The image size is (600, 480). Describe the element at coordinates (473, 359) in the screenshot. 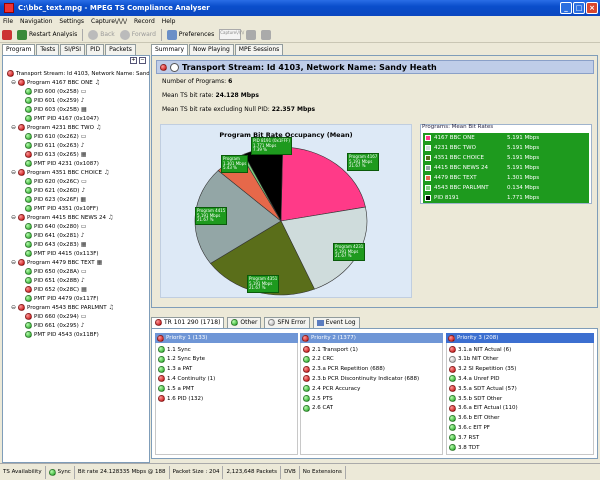

I see `priority-item: 3.1b NIT Other` at that location.